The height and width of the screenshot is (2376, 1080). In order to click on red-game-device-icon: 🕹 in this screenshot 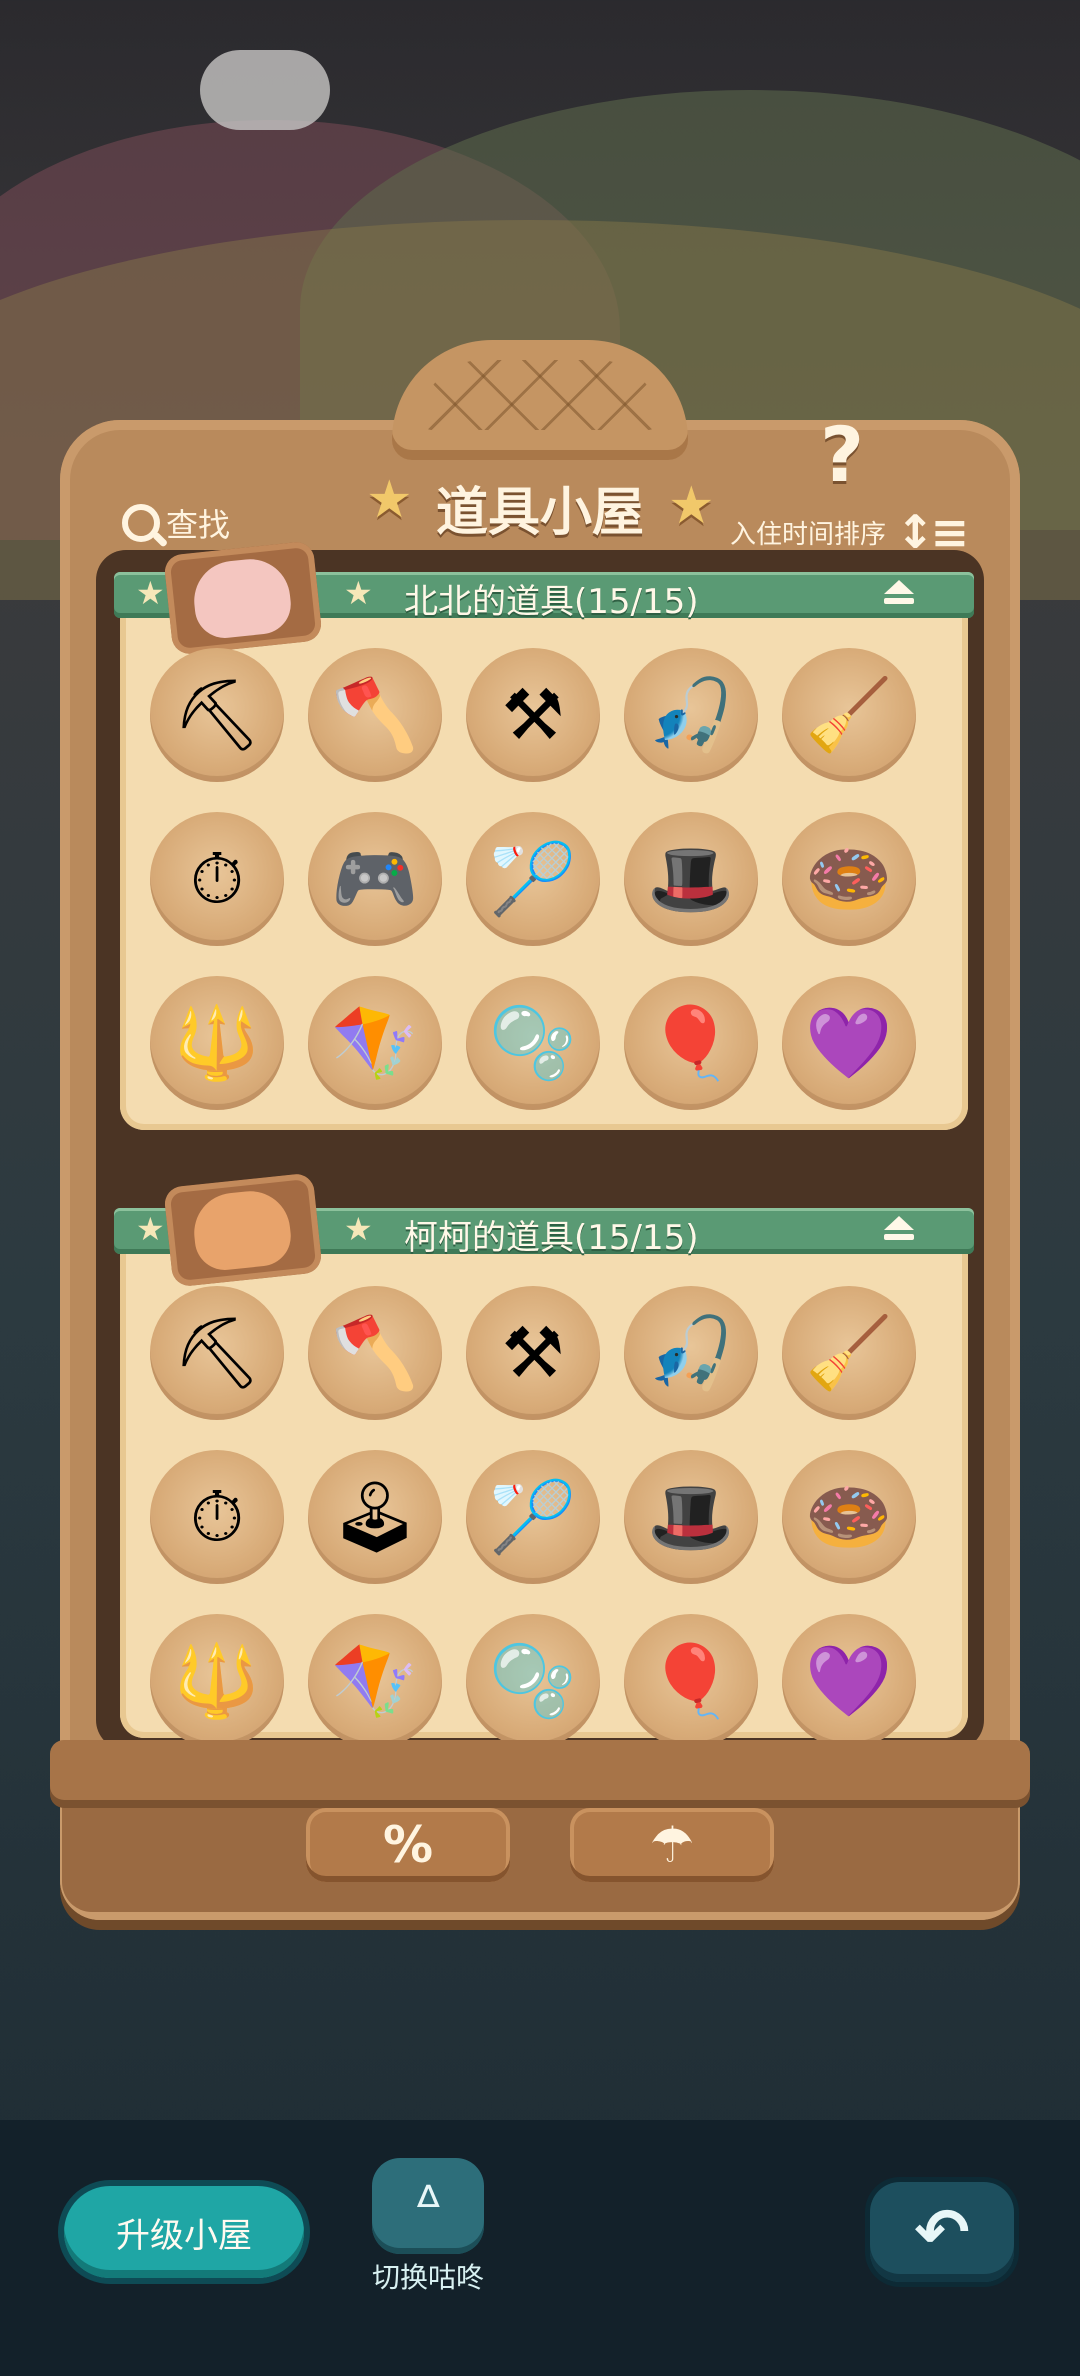, I will do `click(375, 1517)`.